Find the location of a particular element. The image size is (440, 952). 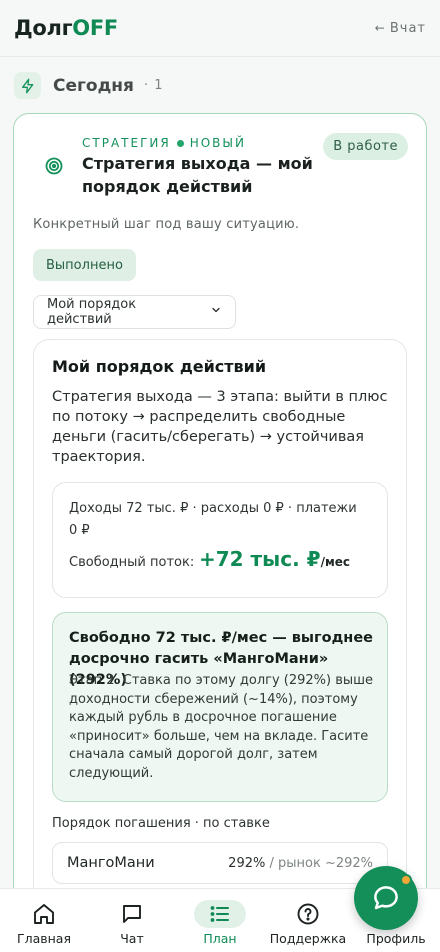

card-description: Конкретный шаг под вашу ситуацию. is located at coordinates (166, 224).